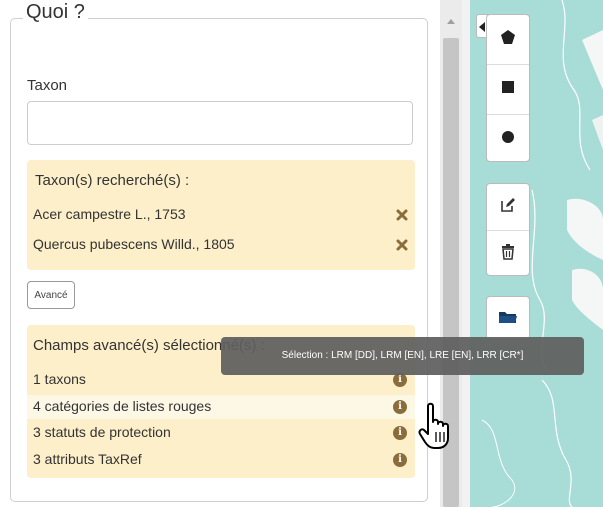 Image resolution: width=603 pixels, height=507 pixels. What do you see at coordinates (47, 85) in the screenshot?
I see `taxon-label: Taxon` at bounding box center [47, 85].